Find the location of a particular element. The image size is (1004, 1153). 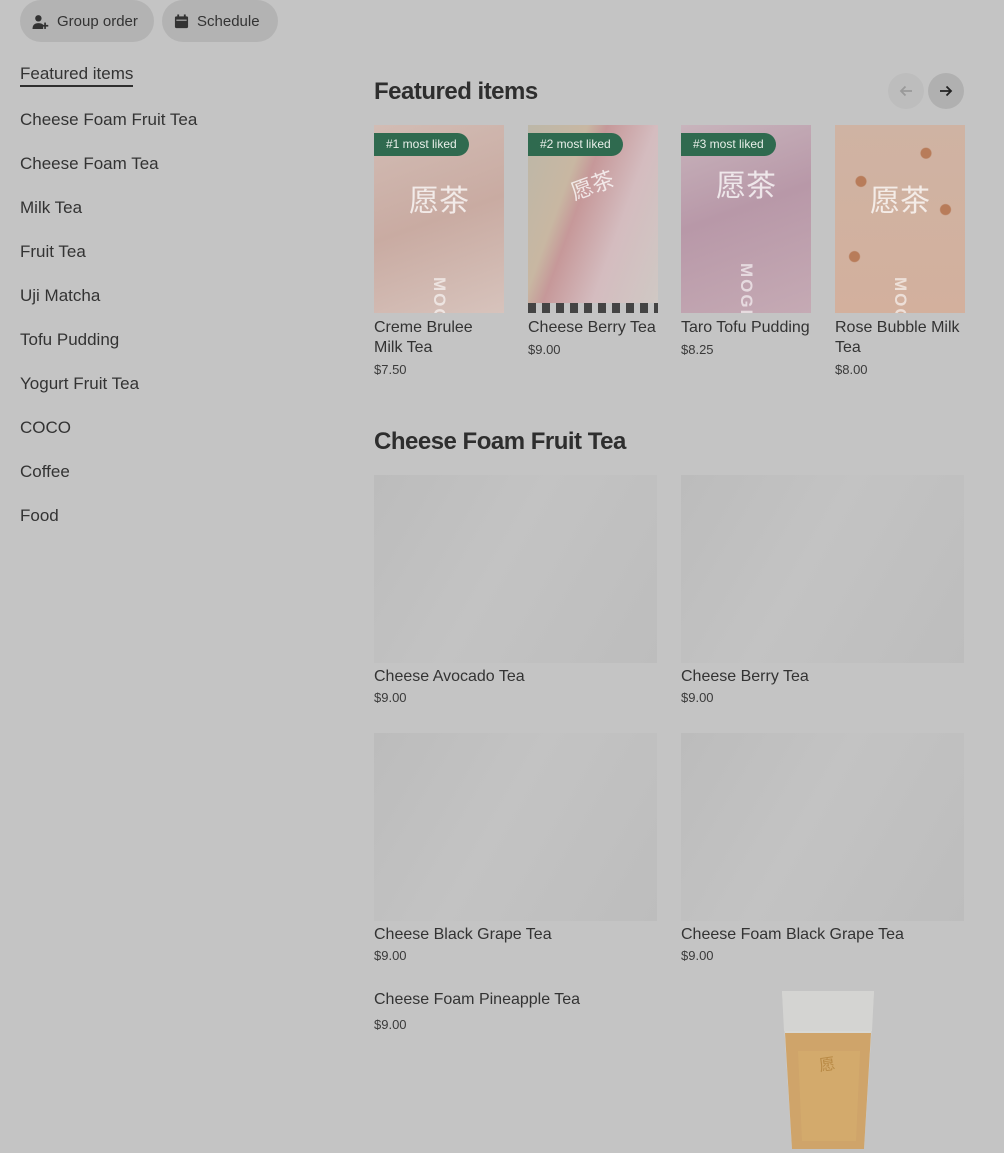

sidebar-item-featured-items: Featured items is located at coordinates (77, 75).